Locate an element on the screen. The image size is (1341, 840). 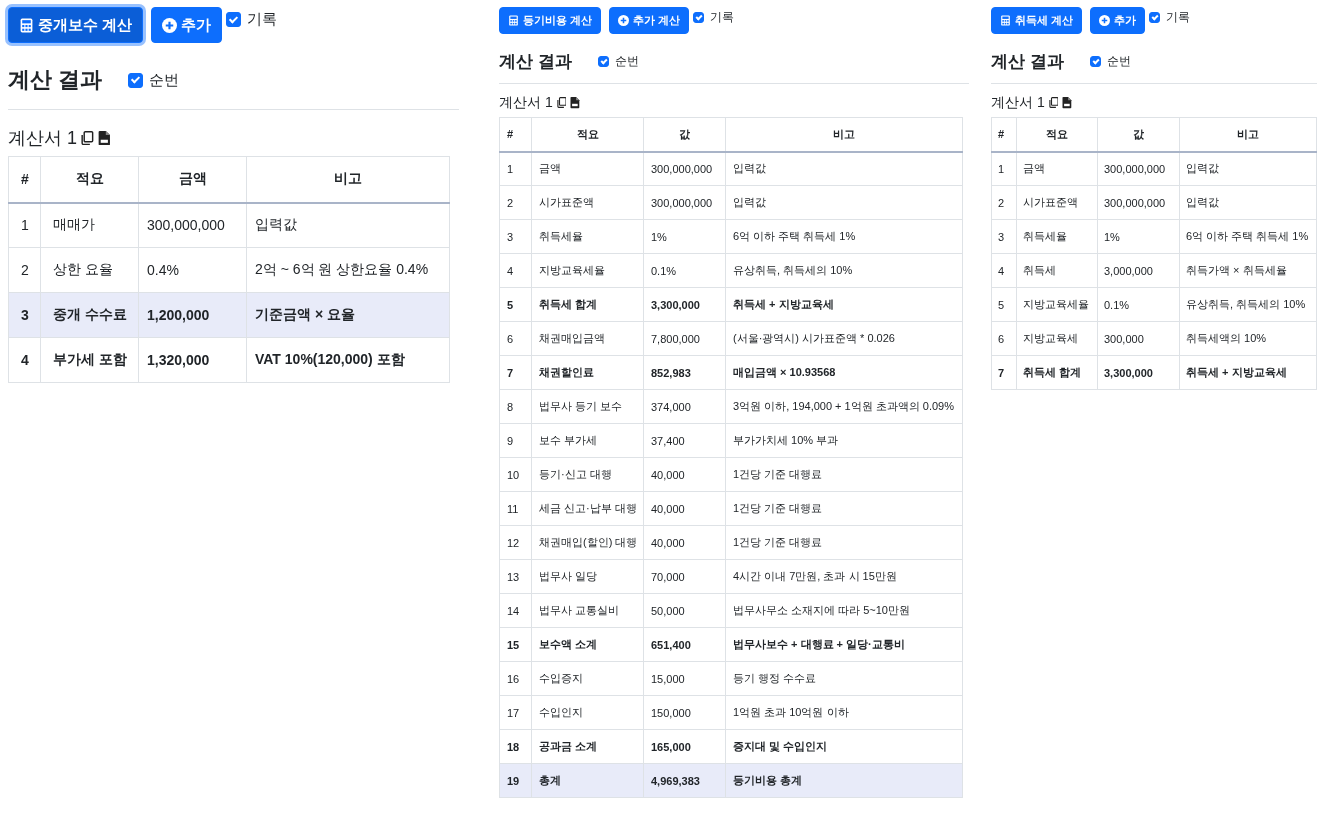
table-cell: 9 is located at coordinates (515, 440).